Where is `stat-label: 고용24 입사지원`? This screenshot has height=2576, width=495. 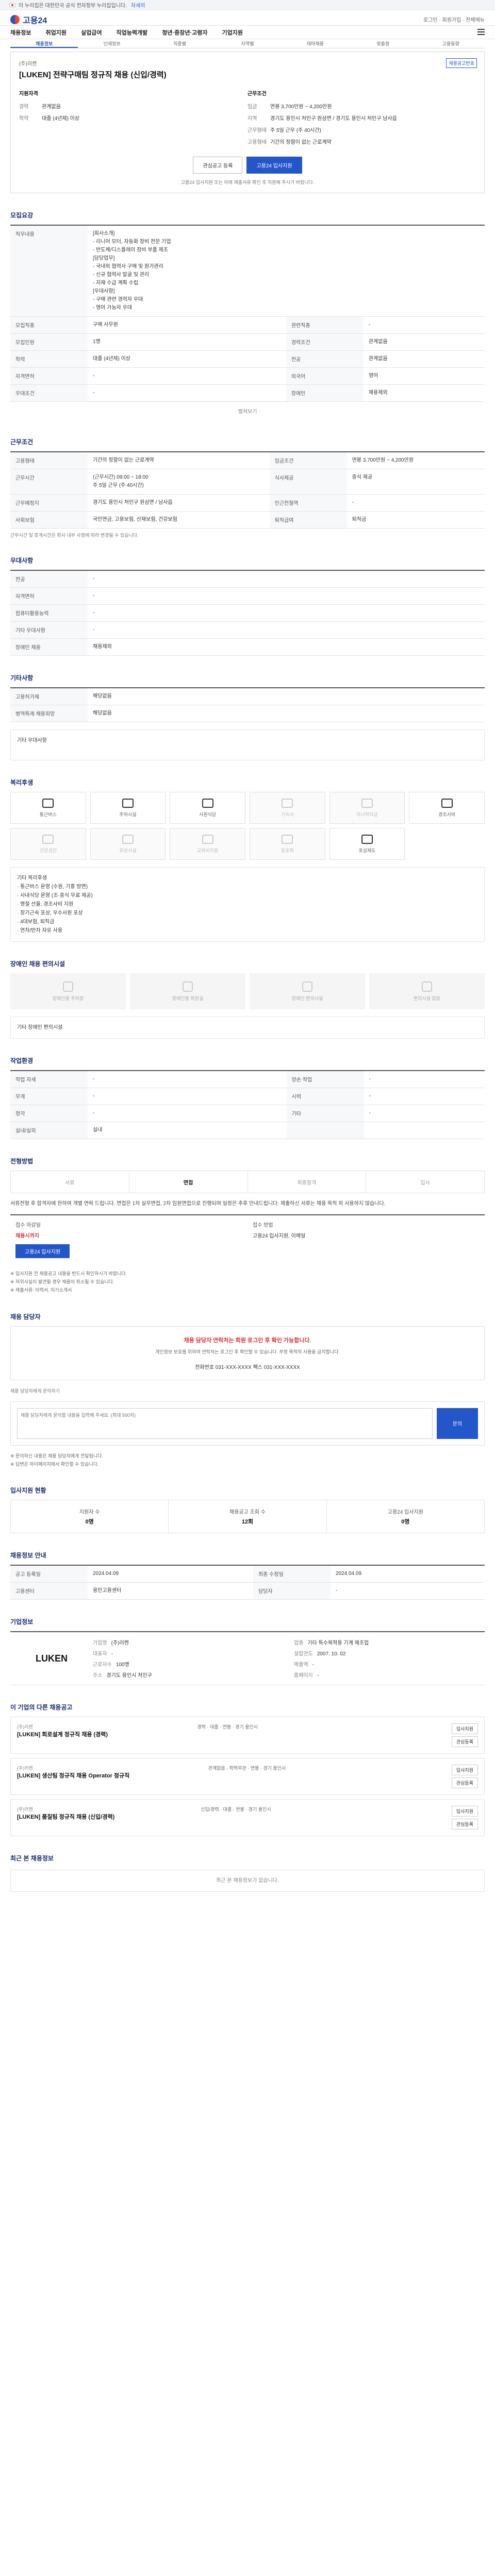
stat-label: 고용24 입사지원 is located at coordinates (405, 1513).